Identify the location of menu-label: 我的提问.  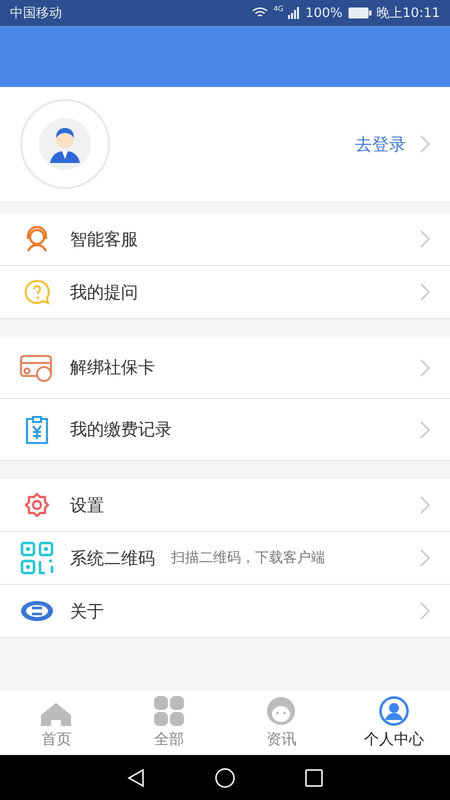
(104, 293).